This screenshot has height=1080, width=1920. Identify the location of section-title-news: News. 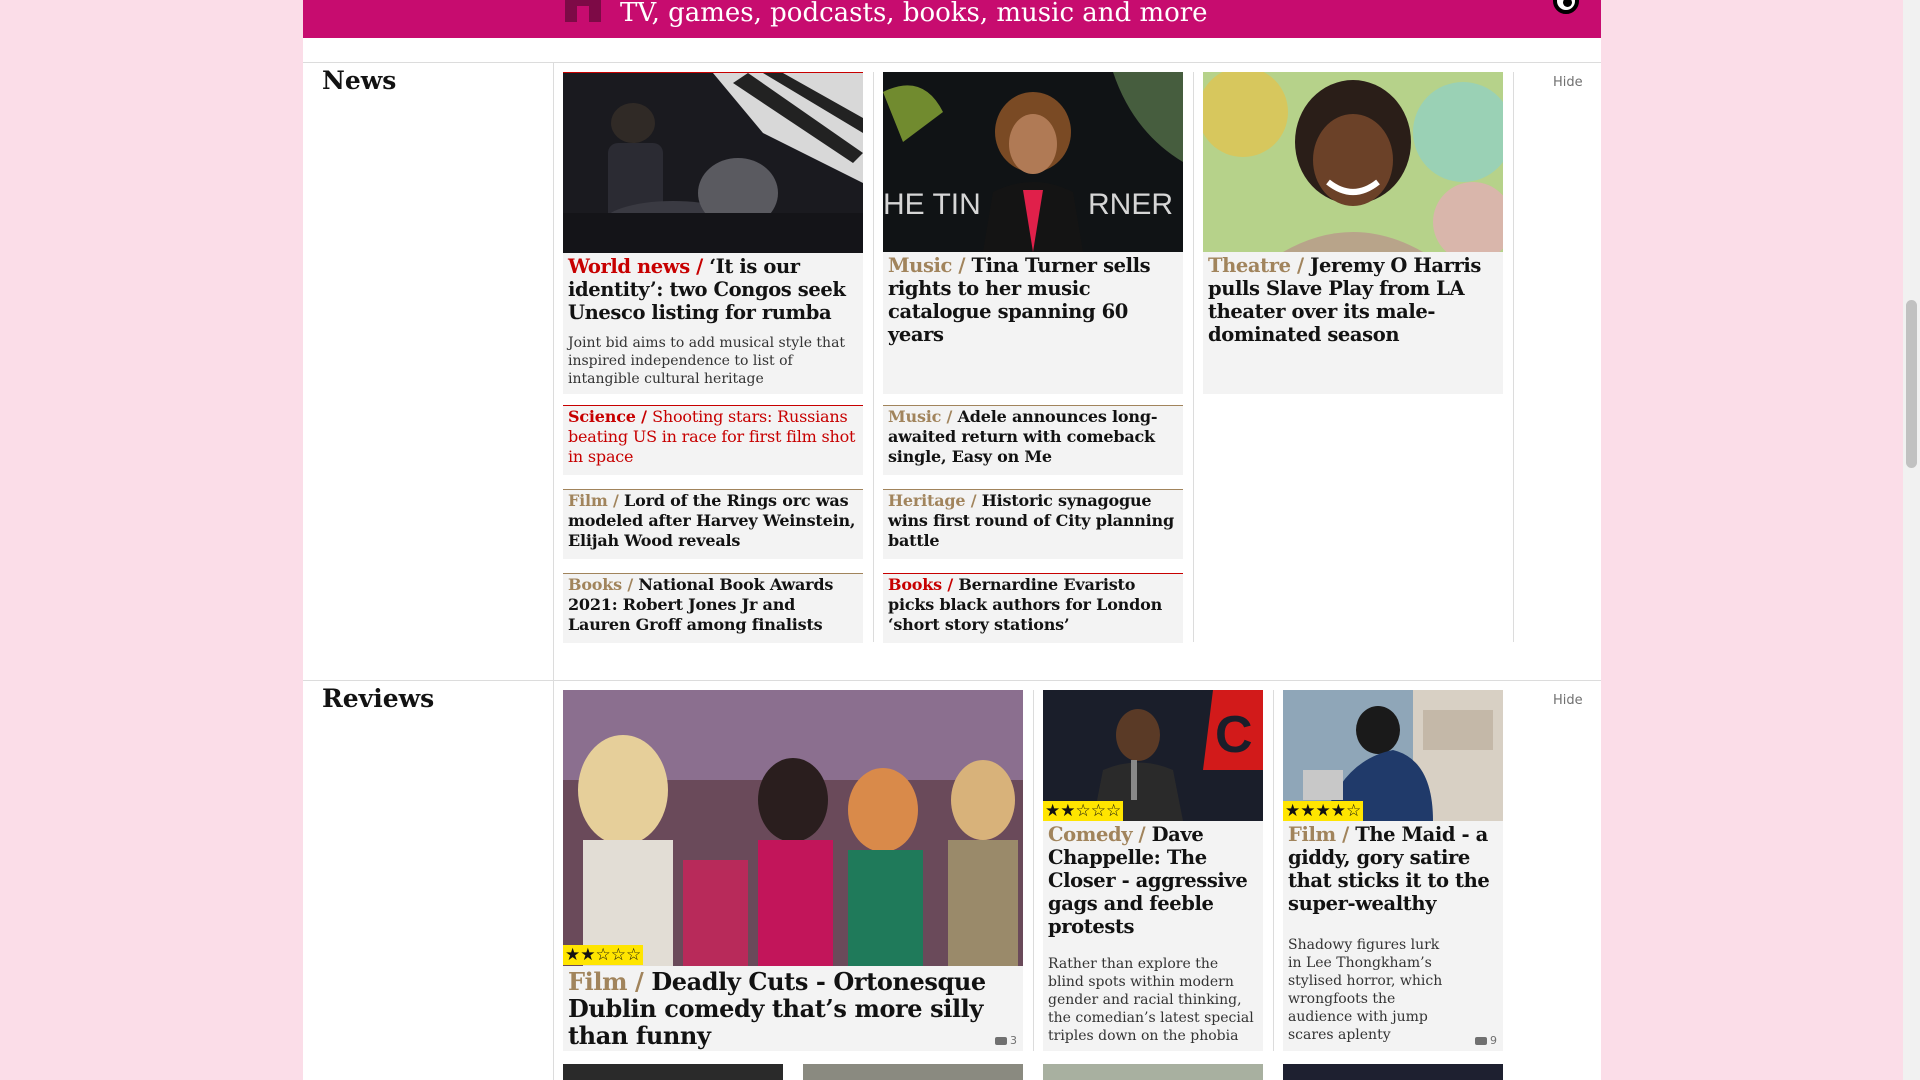
(359, 80).